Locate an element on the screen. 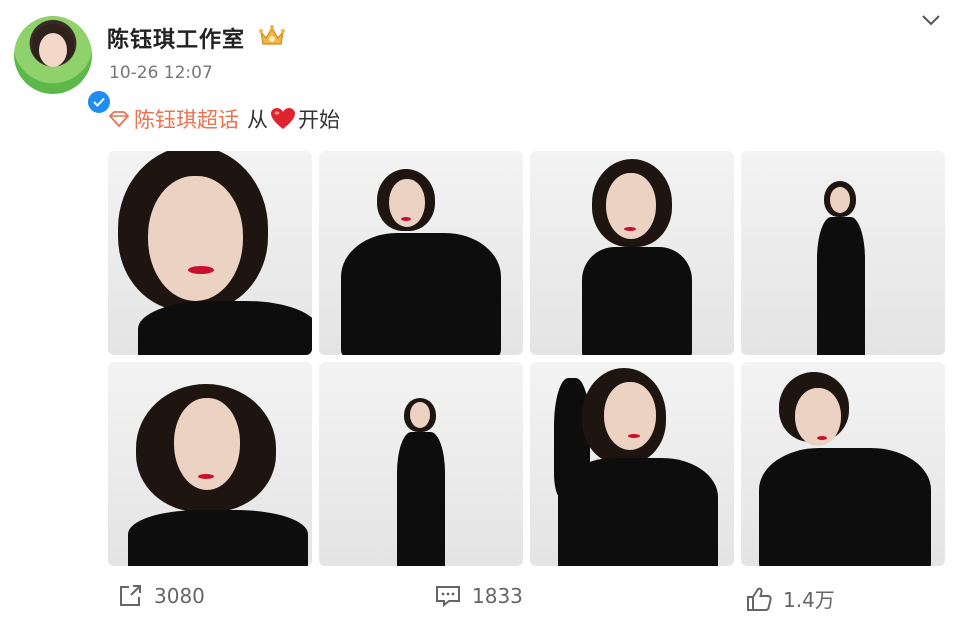 Image resolution: width=960 pixels, height=620 pixels. like-count: 1.4万 is located at coordinates (809, 600).